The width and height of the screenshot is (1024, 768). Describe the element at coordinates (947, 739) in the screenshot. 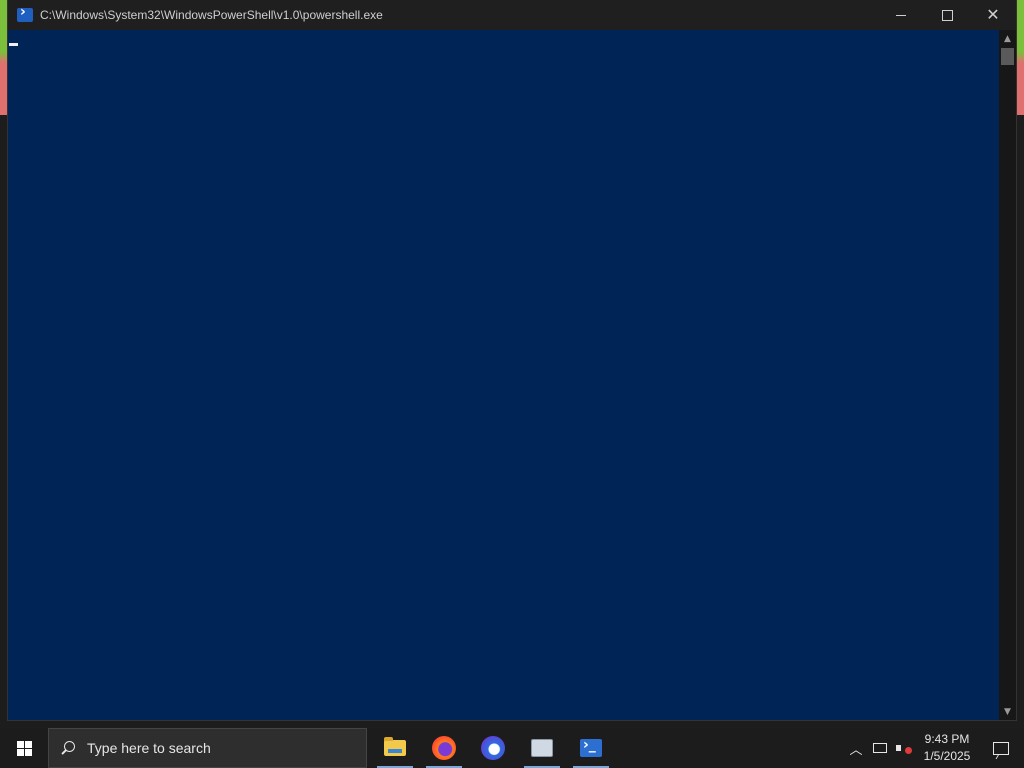

I see `clock-time: 9:43 PM` at that location.